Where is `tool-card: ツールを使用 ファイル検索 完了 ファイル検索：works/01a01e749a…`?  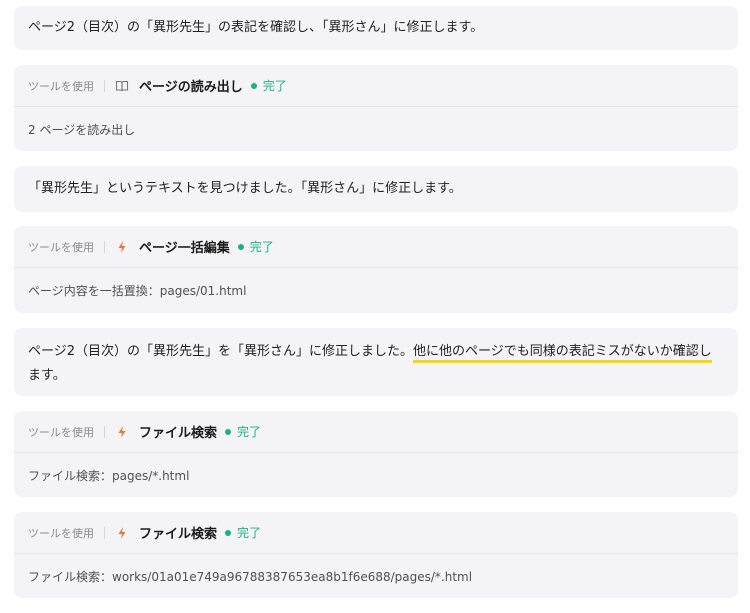
tool-card: ツールを使用 ファイル検索 完了 ファイル検索：works/01a01e749a… is located at coordinates (376, 555).